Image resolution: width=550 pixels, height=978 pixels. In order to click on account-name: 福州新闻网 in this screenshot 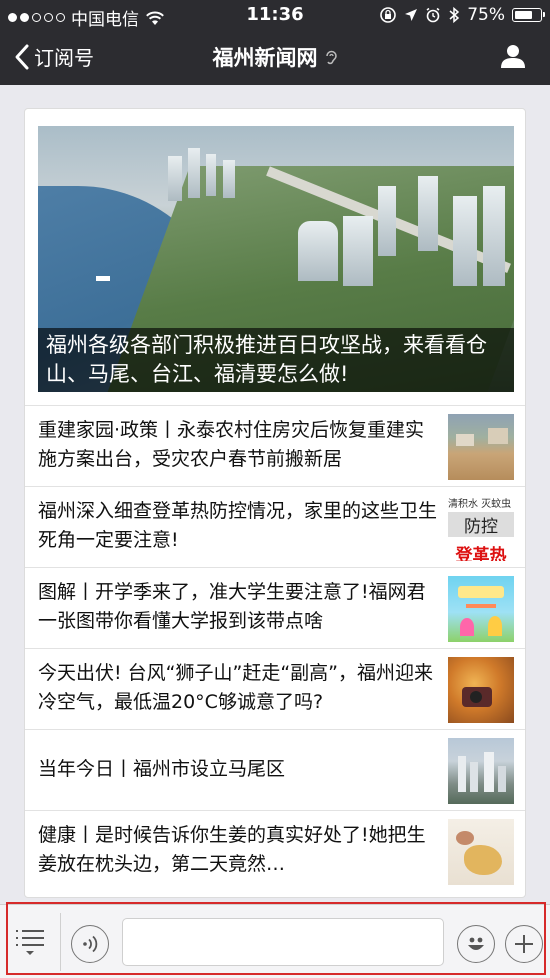, I will do `click(265, 58)`.